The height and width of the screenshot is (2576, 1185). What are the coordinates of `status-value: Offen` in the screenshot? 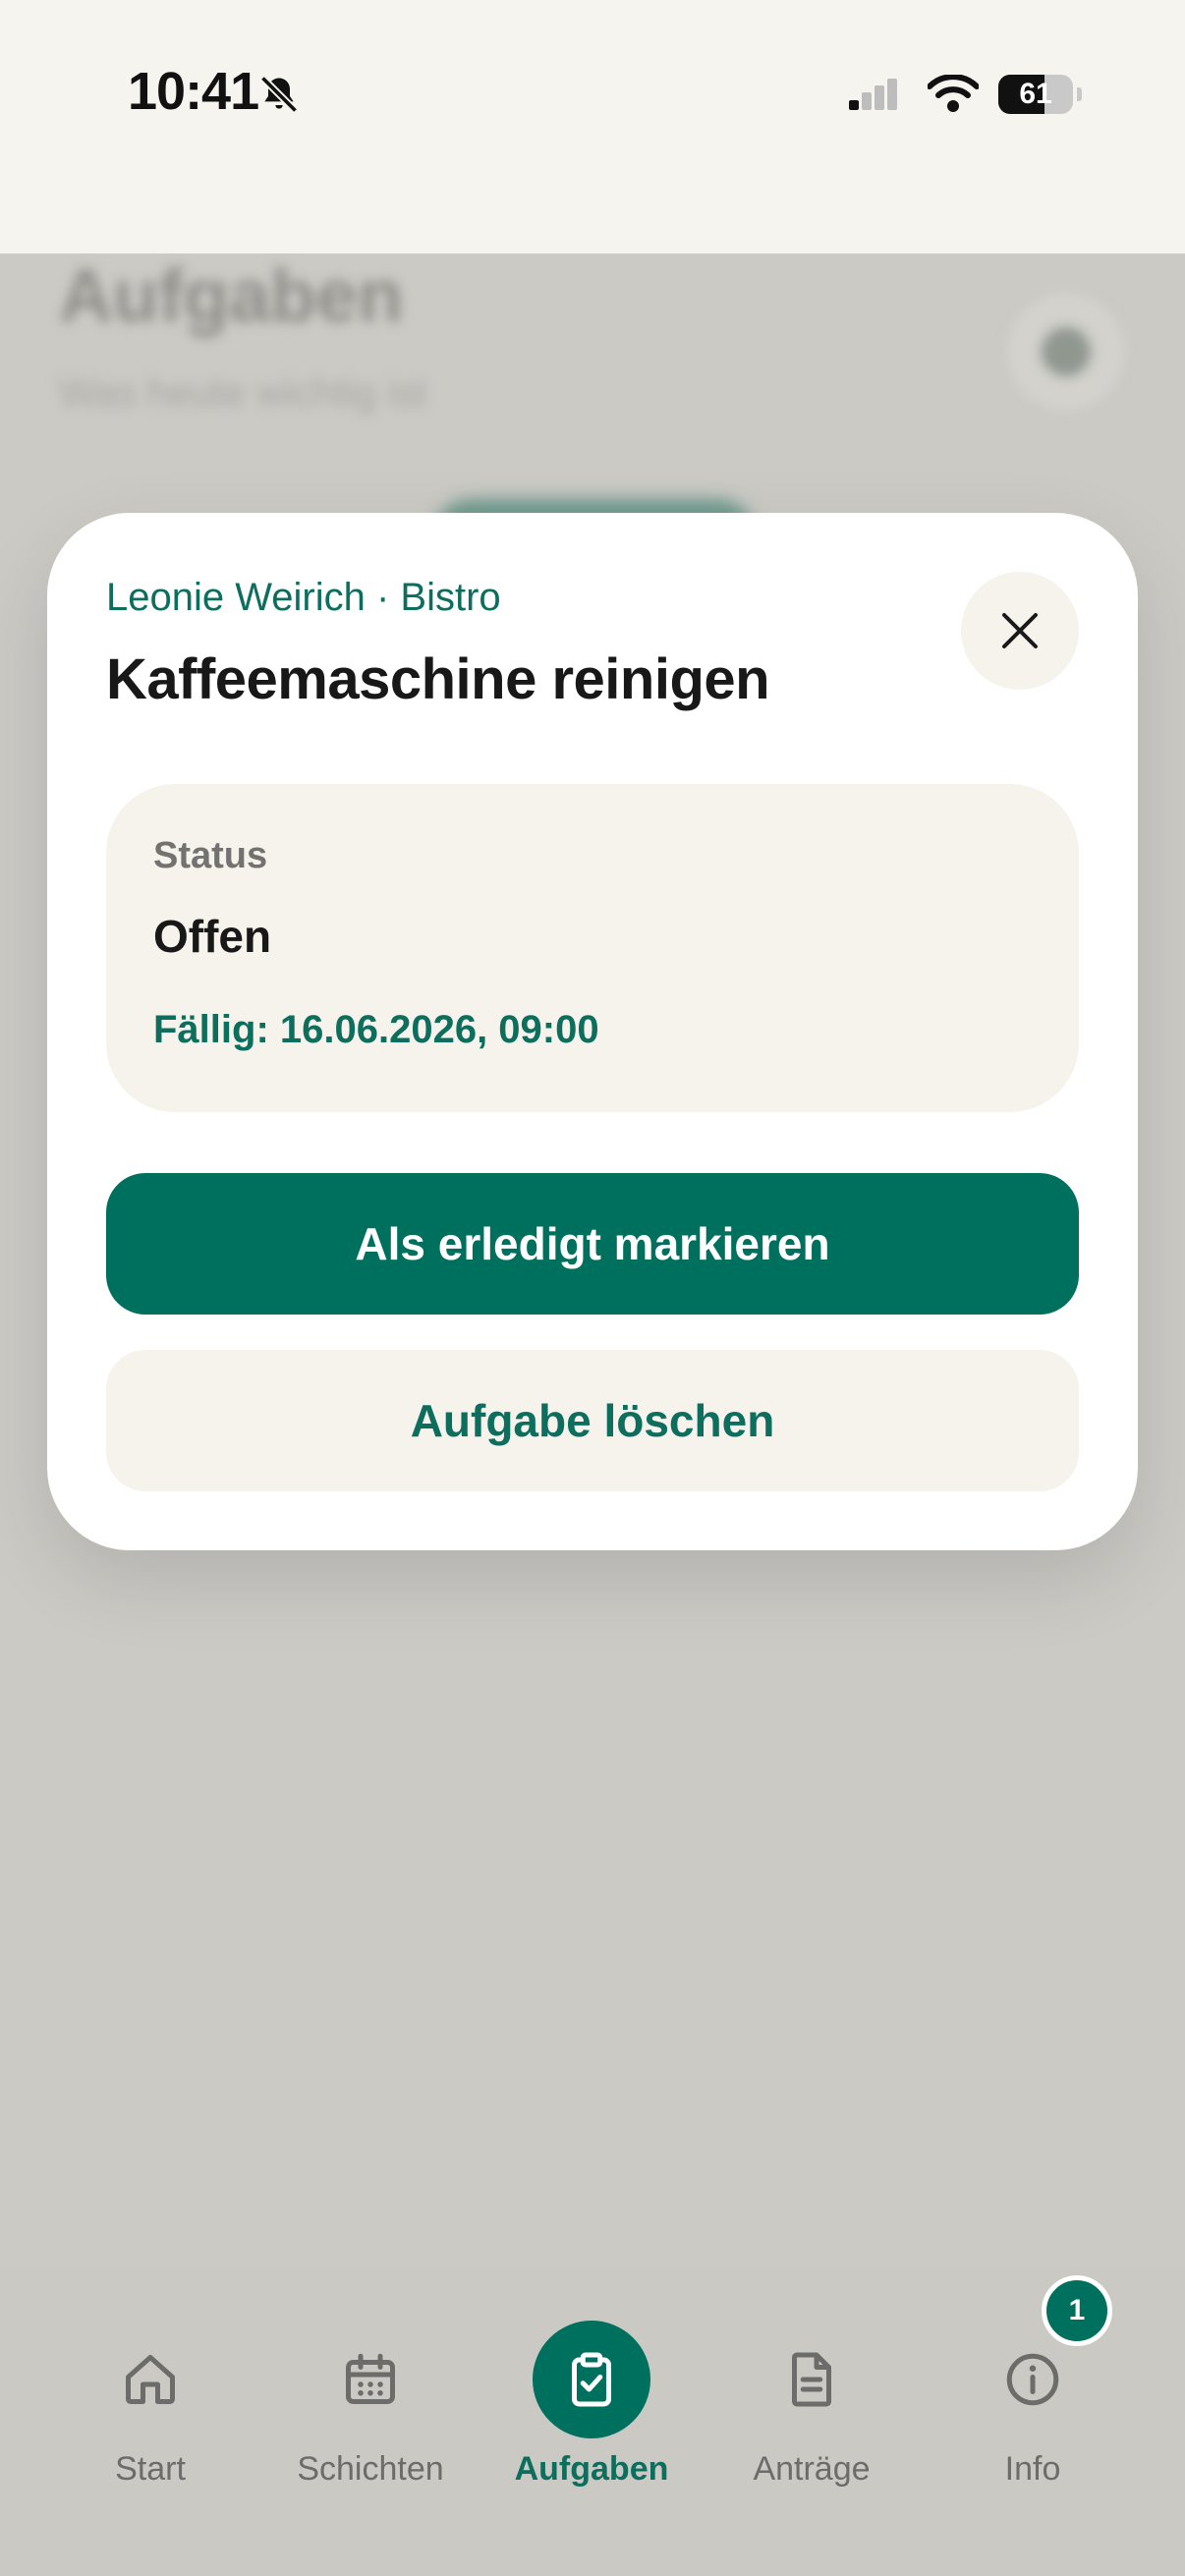 It's located at (213, 936).